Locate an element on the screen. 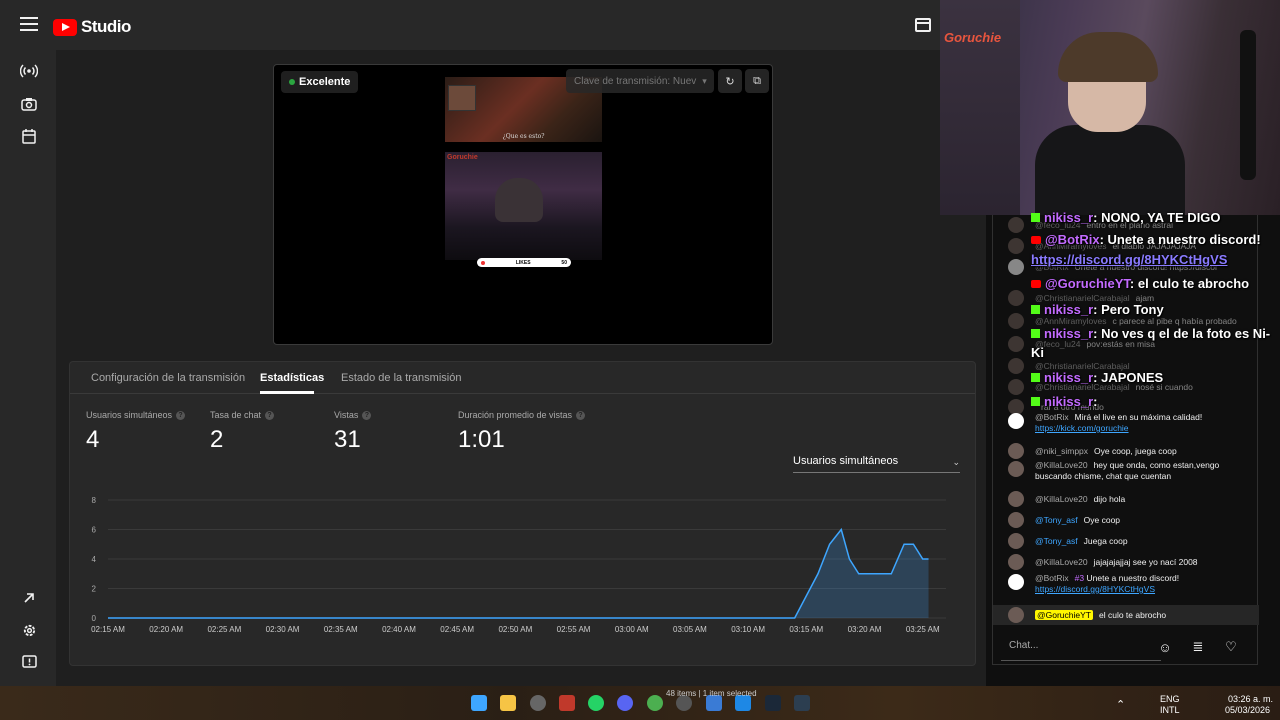 Image resolution: width=1280 pixels, height=720 pixels. refresh-icon: ↻ is located at coordinates (730, 81).